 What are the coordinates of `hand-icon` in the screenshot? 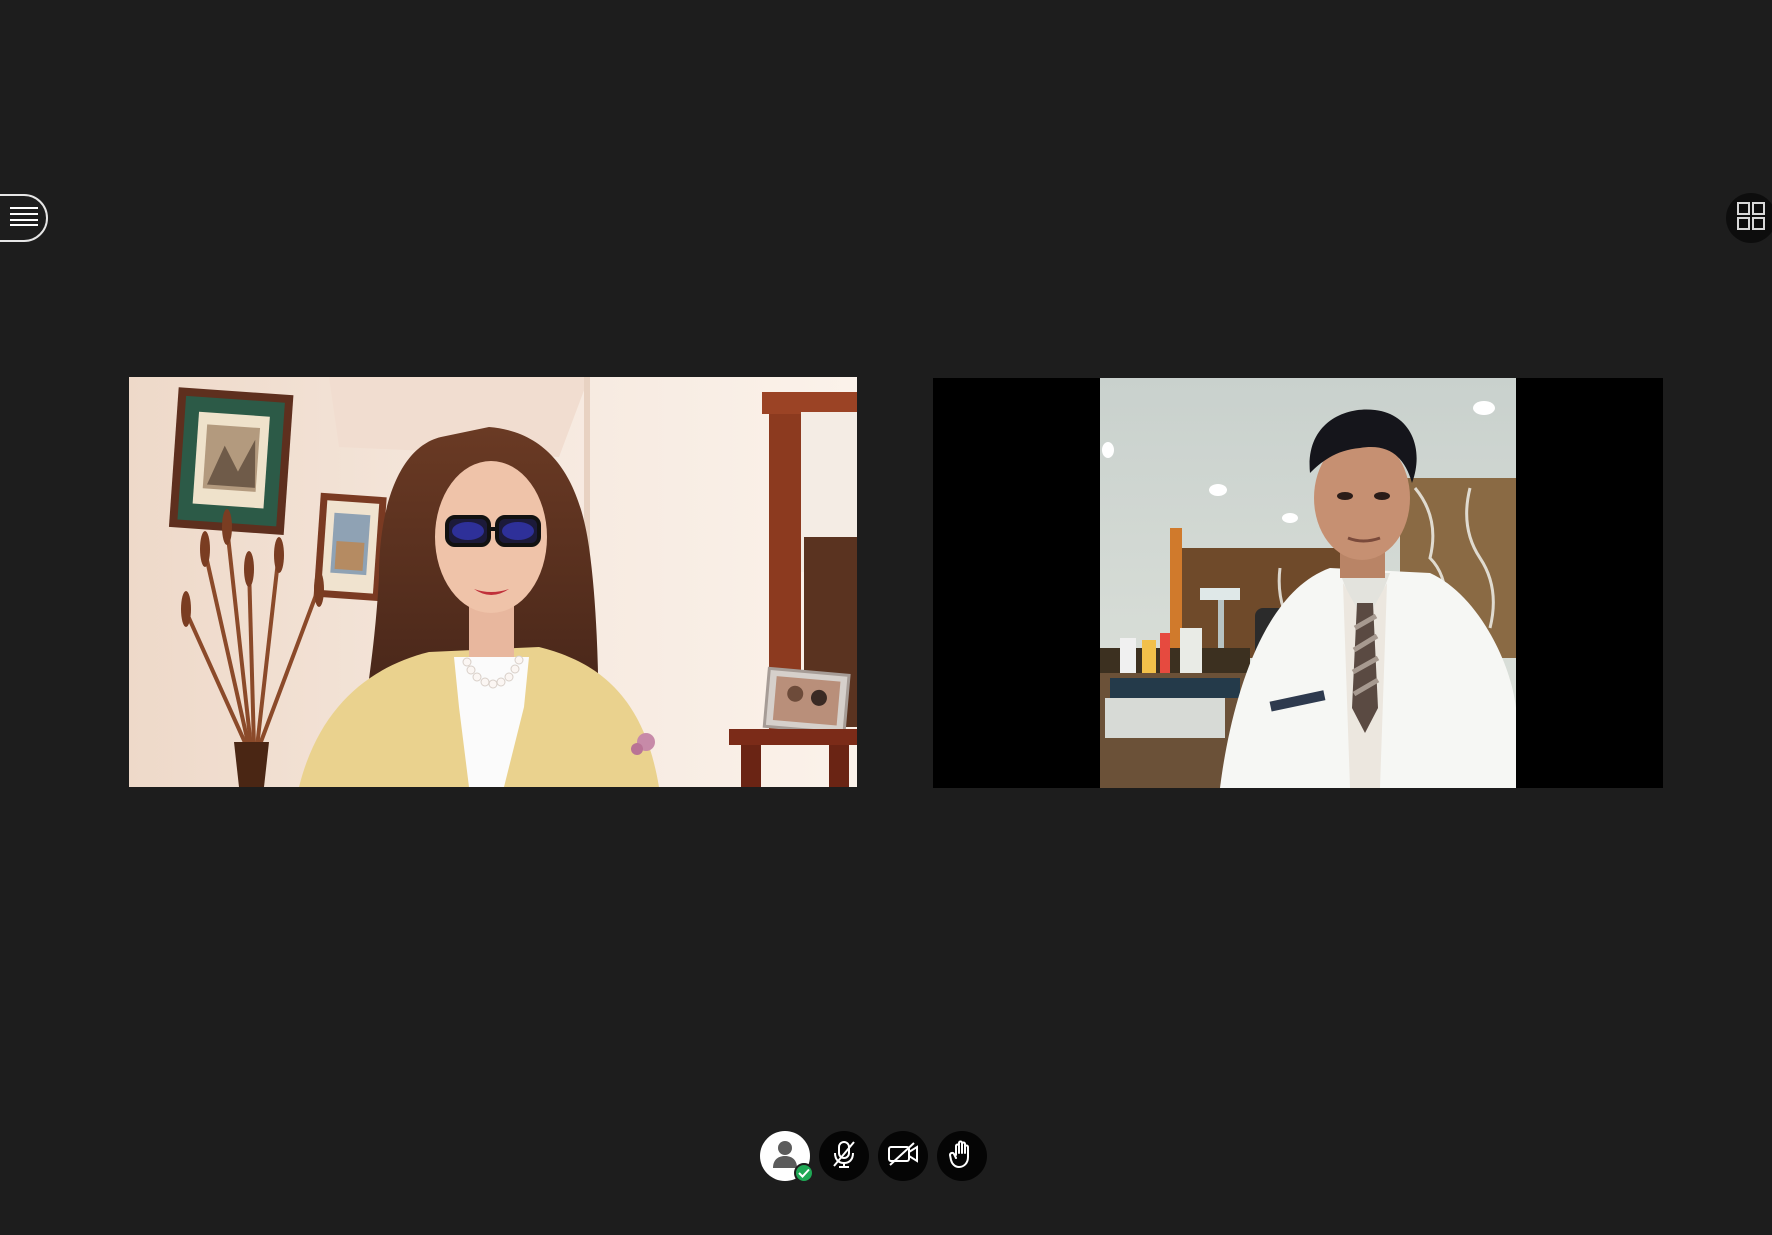 It's located at (962, 1156).